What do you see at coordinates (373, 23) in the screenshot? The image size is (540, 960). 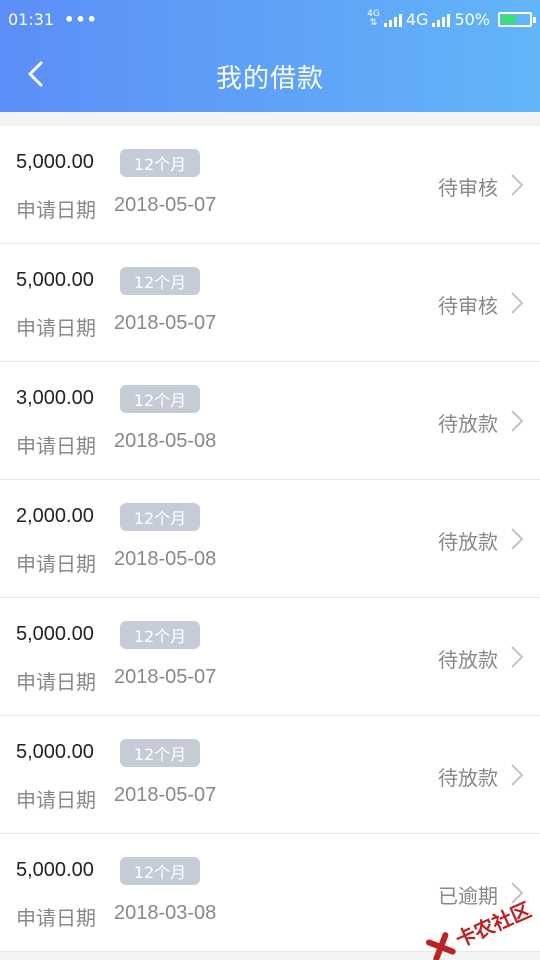 I see `data-arrows-icon: ⇅` at bounding box center [373, 23].